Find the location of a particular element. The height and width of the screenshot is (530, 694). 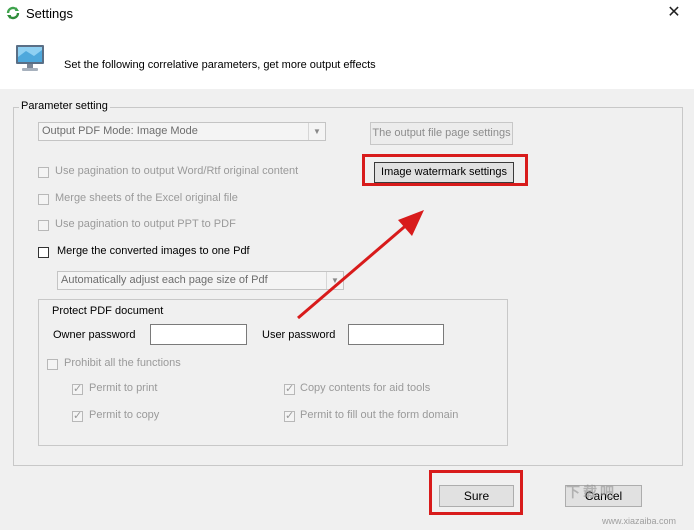

watermark-site: www.xiazaiba.com is located at coordinates (639, 521).